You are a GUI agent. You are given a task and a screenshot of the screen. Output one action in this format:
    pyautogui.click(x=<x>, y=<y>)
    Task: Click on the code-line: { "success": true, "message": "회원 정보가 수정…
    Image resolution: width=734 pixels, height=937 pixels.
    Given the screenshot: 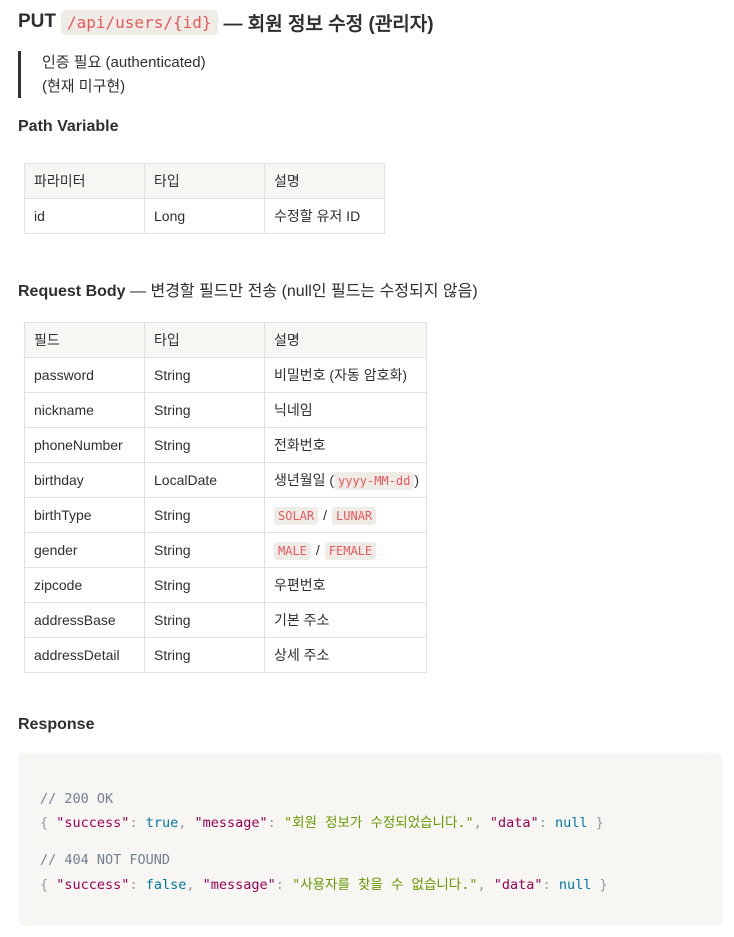 What is the action you would take?
    pyautogui.click(x=322, y=821)
    